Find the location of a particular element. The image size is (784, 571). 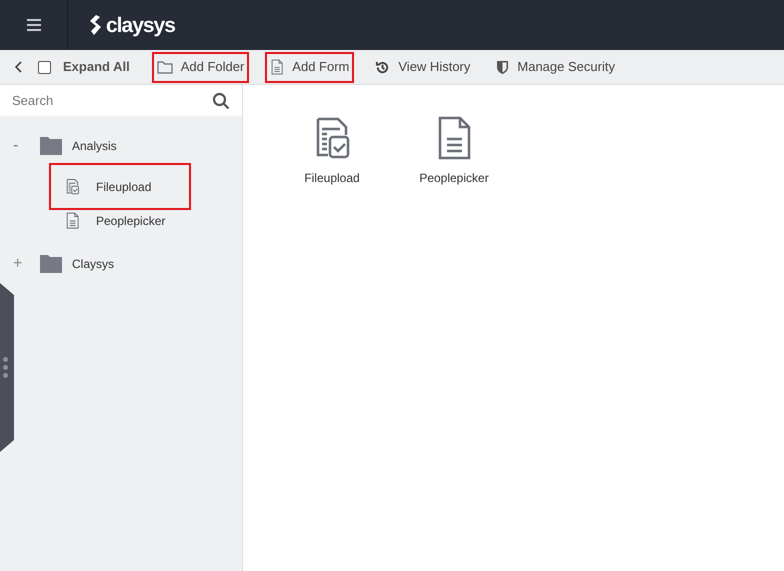

tree-toggle: - is located at coordinates (20, 146).